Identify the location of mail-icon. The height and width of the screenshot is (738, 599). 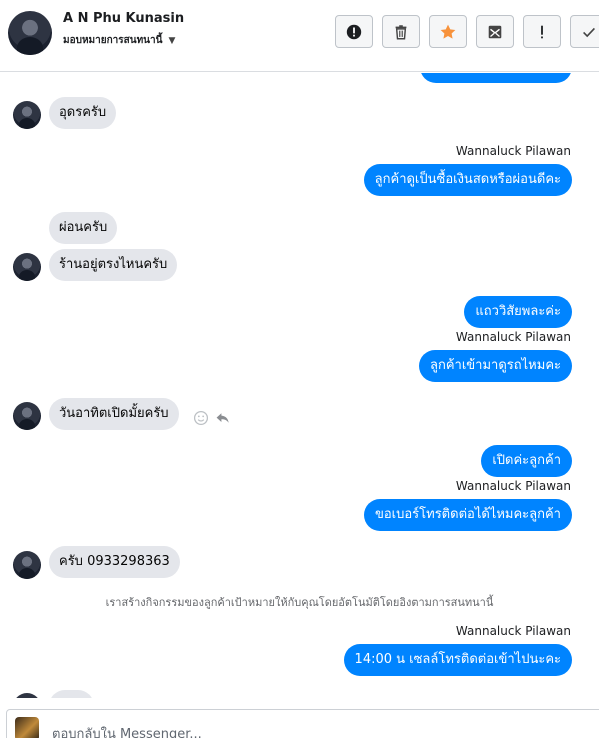
(495, 31).